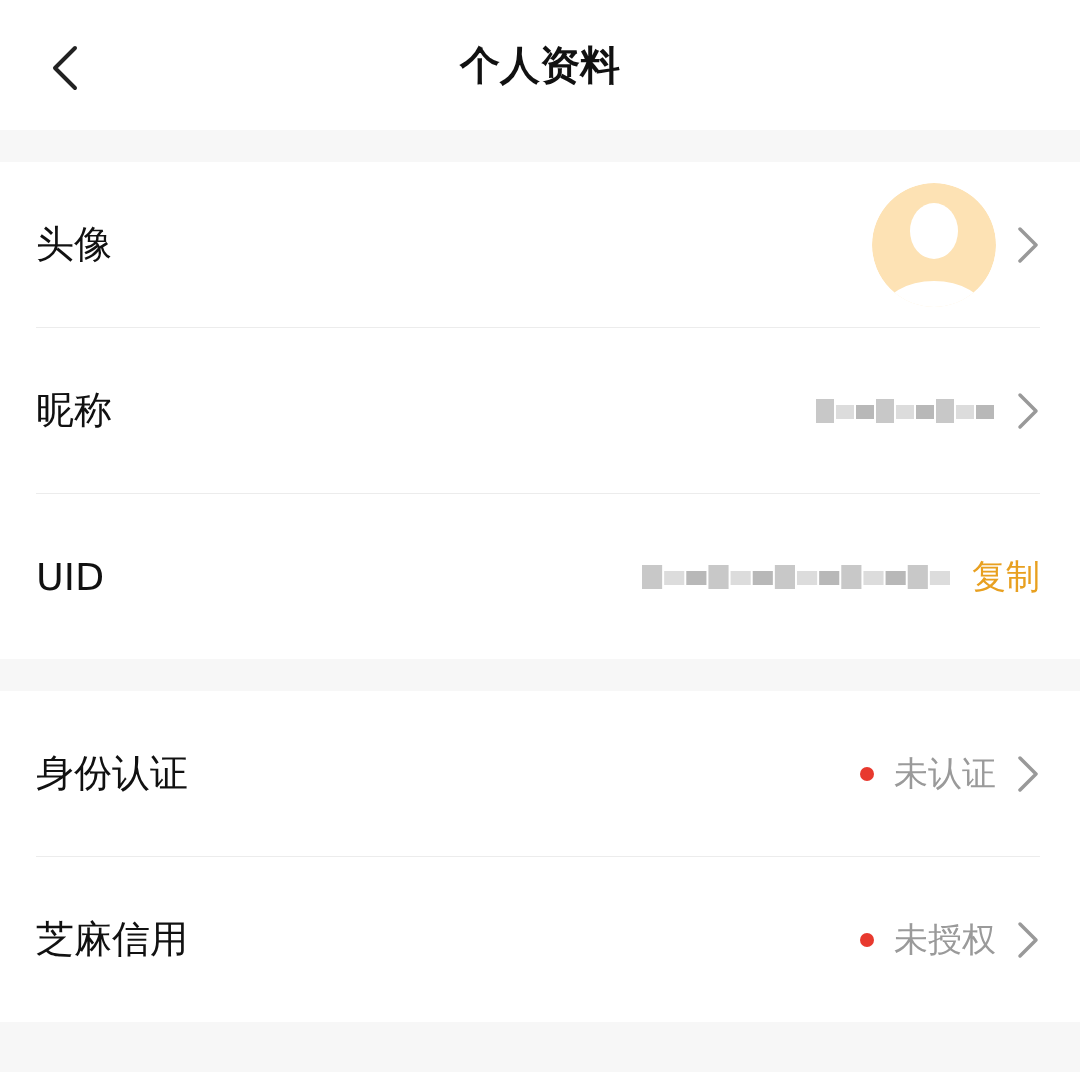 Image resolution: width=1080 pixels, height=1072 pixels. I want to click on status-text: 未认证, so click(945, 773).